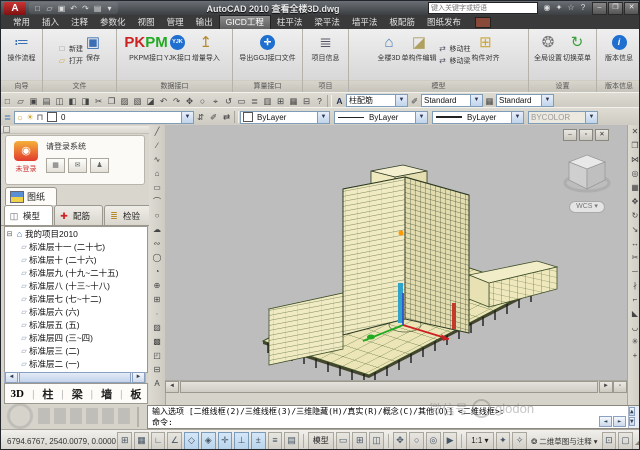 The height and width of the screenshot is (450, 640). Describe the element at coordinates (70, 49) in the screenshot. I see `new-file-button: □ 新建` at that location.